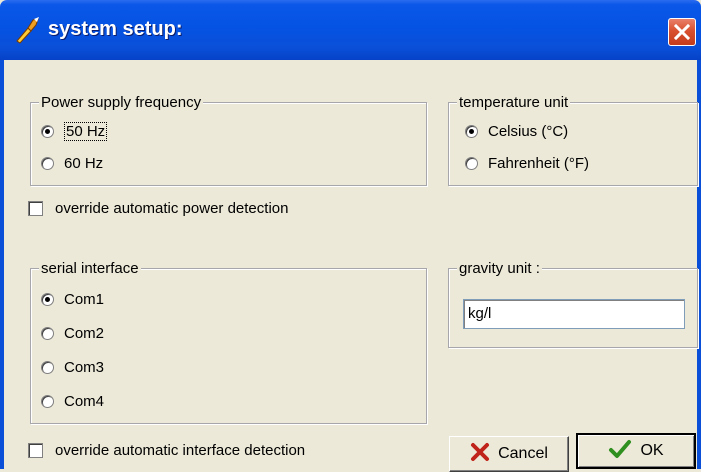 Image resolution: width=701 pixels, height=472 pixels. What do you see at coordinates (499, 268) in the screenshot?
I see `gravity-unit-label: gravity unit :` at bounding box center [499, 268].